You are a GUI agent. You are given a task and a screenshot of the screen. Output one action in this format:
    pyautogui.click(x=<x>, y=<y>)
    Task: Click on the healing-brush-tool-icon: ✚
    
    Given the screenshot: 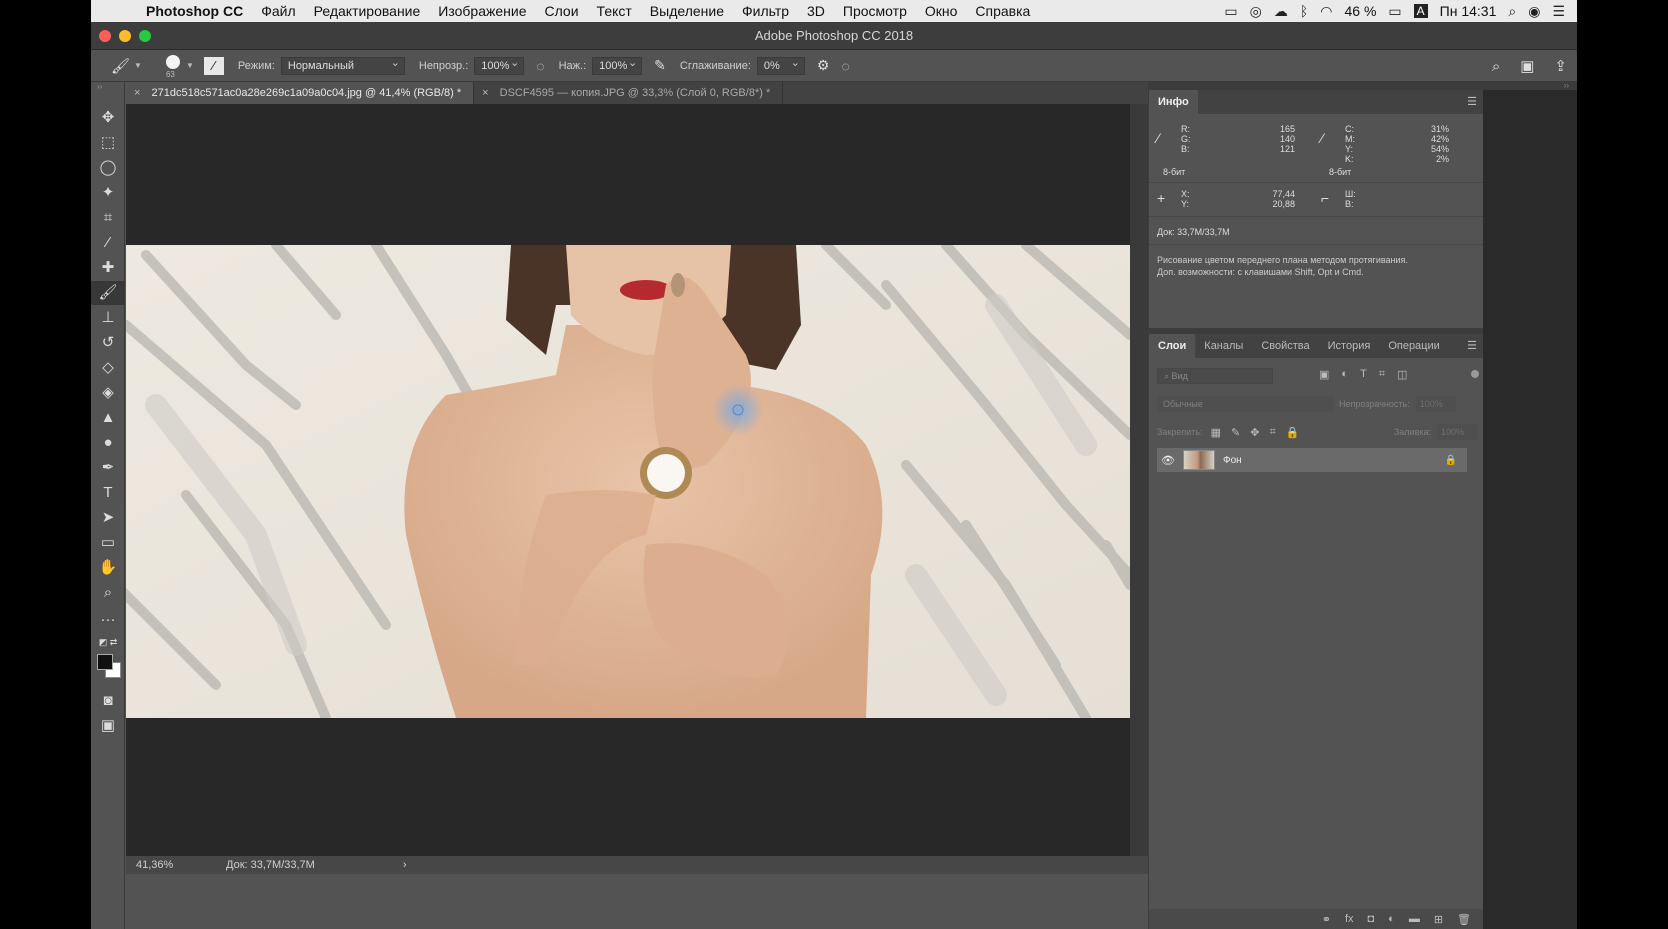 What is the action you would take?
    pyautogui.click(x=108, y=268)
    